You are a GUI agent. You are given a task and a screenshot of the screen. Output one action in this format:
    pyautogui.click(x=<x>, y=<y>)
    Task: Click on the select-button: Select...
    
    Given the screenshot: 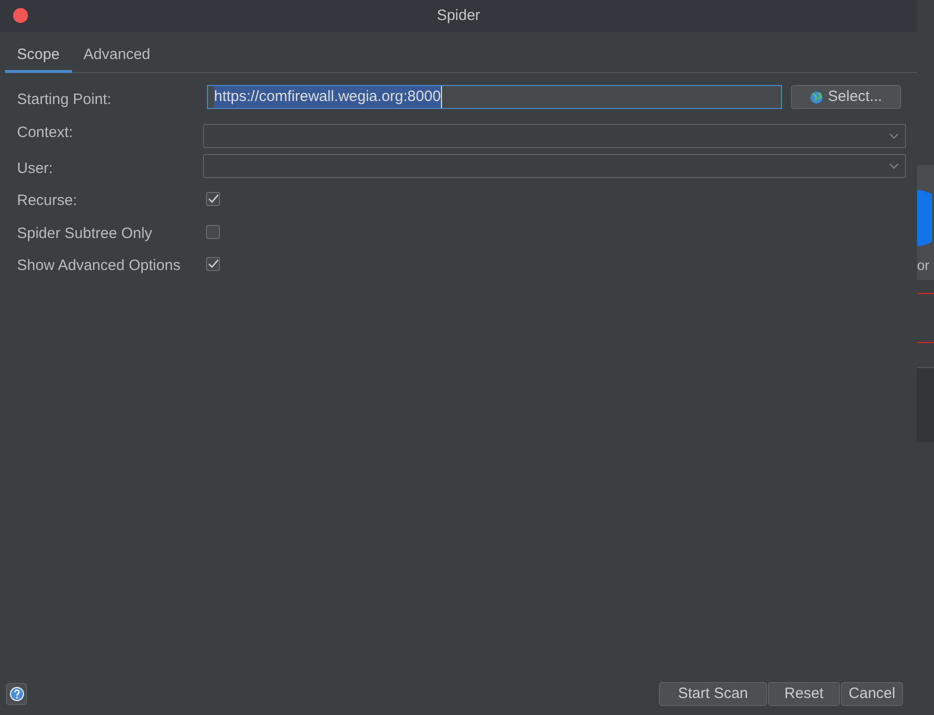 What is the action you would take?
    pyautogui.click(x=846, y=97)
    